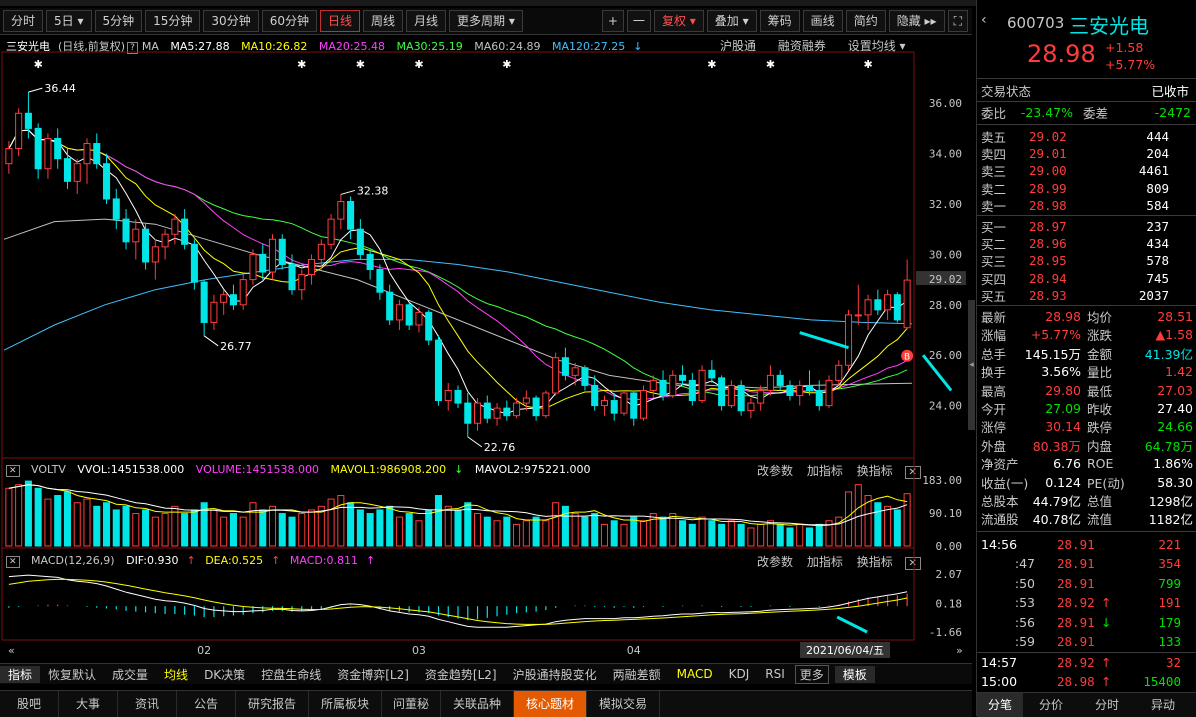 The width and height of the screenshot is (1196, 717). What do you see at coordinates (1087, 295) in the screenshot?
I see `bid-row: 买五 28.93 2037` at bounding box center [1087, 295].